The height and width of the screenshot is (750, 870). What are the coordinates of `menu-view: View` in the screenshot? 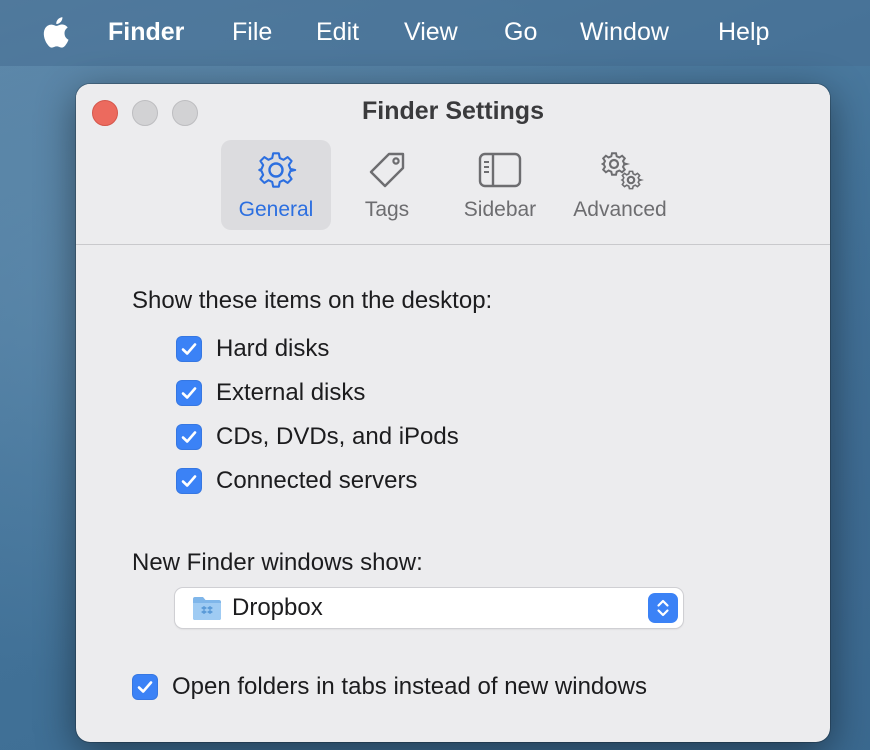 It's located at (431, 32).